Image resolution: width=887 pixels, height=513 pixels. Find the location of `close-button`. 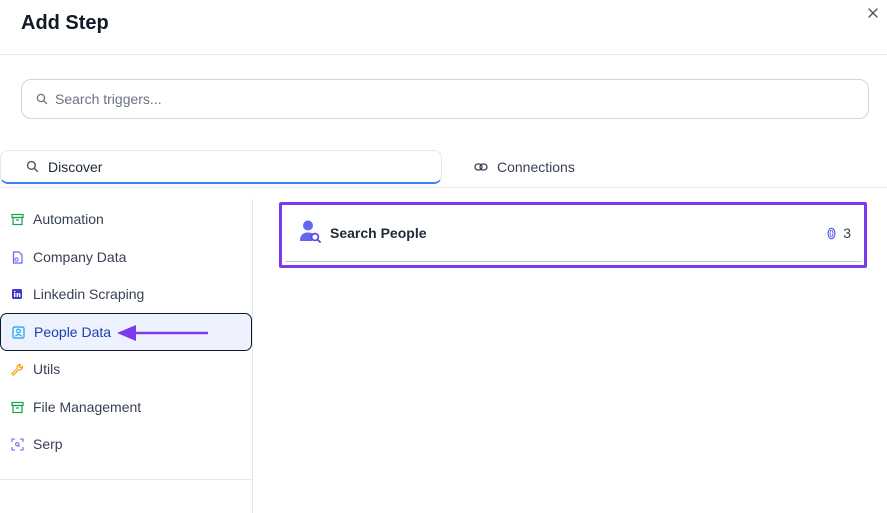

close-button is located at coordinates (873, 13).